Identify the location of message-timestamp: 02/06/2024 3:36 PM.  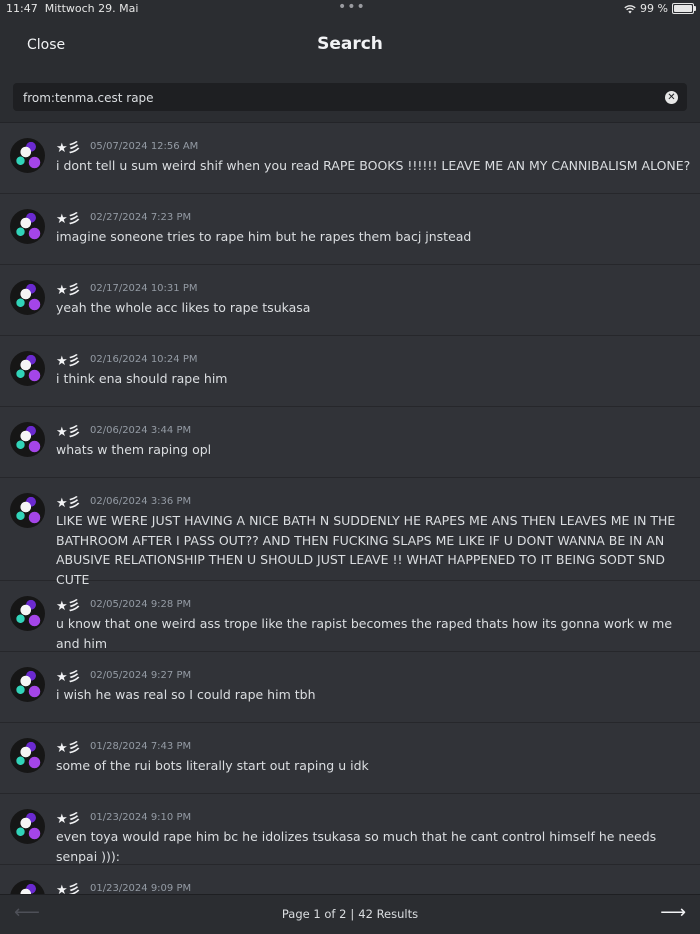
(141, 501).